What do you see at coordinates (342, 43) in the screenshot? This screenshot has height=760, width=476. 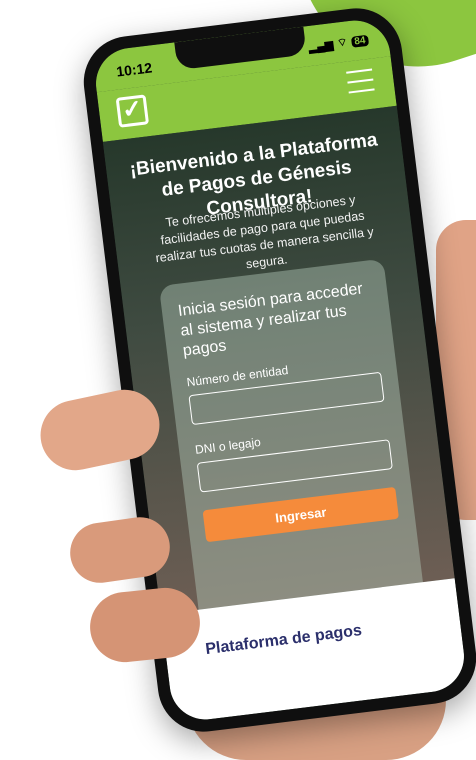 I see `wifi-icon: ⌔` at bounding box center [342, 43].